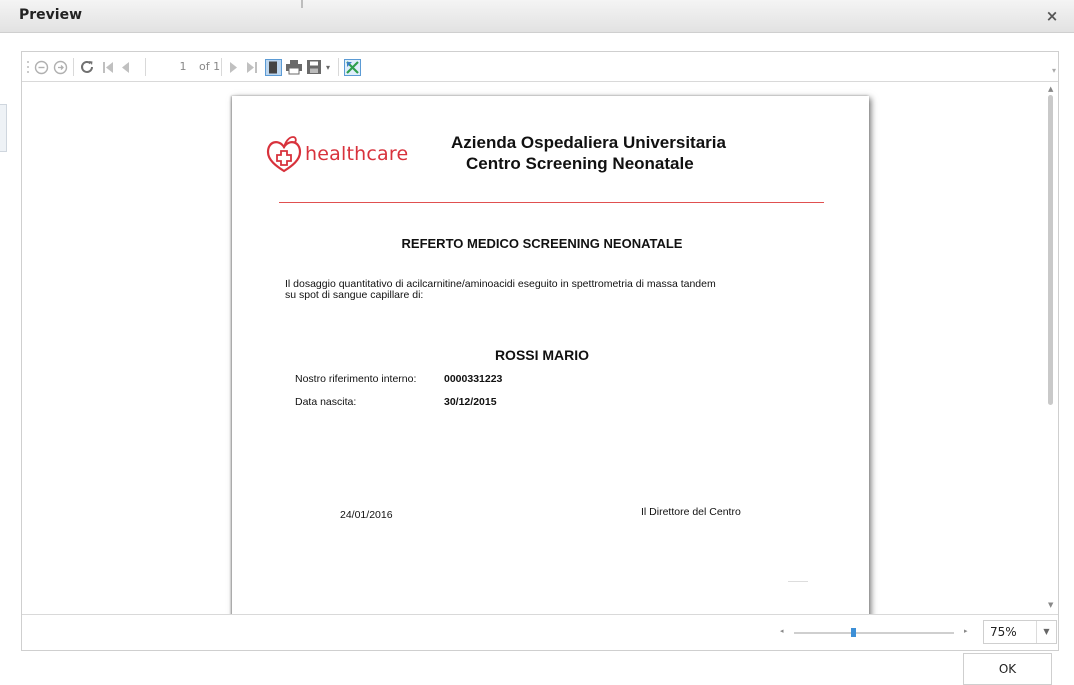  Describe the element at coordinates (470, 402) in the screenshot. I see `birth-date-value: 30/12/2015` at that location.